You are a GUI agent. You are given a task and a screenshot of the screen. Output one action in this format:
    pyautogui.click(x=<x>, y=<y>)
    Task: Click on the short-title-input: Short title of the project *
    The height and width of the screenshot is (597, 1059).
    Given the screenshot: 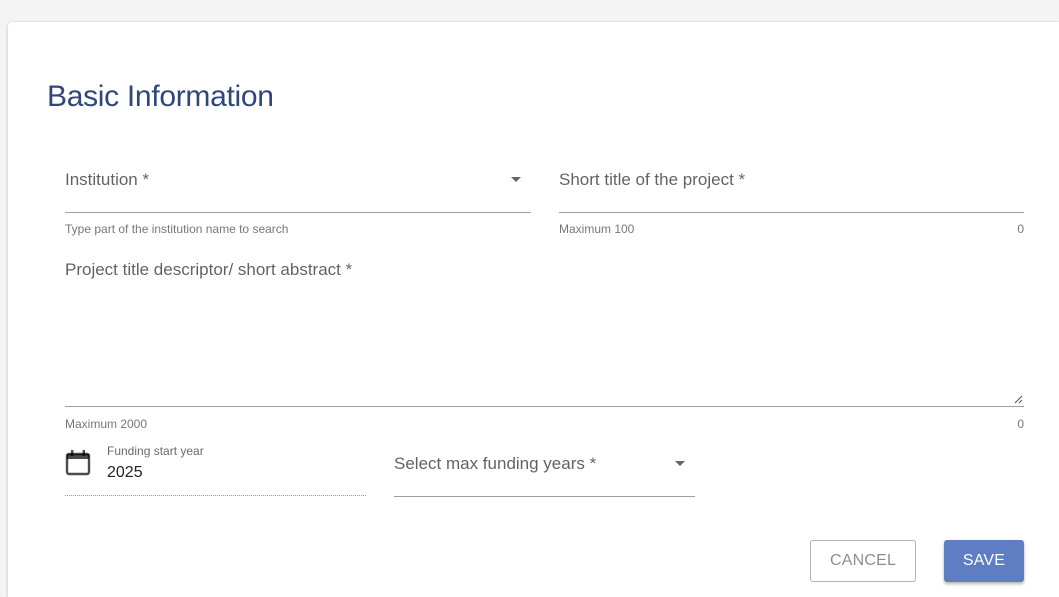 What is the action you would take?
    pyautogui.click(x=791, y=186)
    